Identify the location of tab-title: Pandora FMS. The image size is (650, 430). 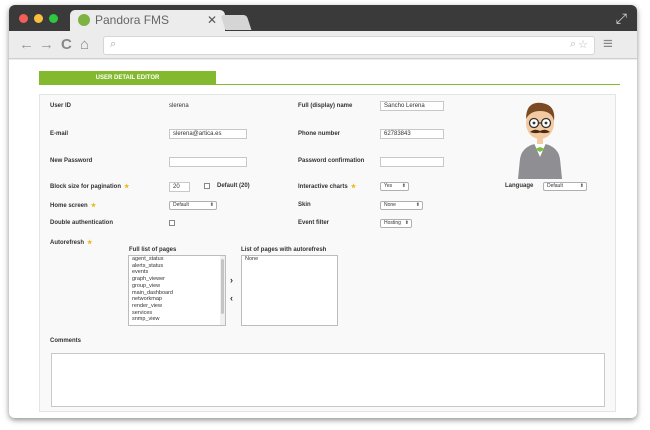
(132, 20).